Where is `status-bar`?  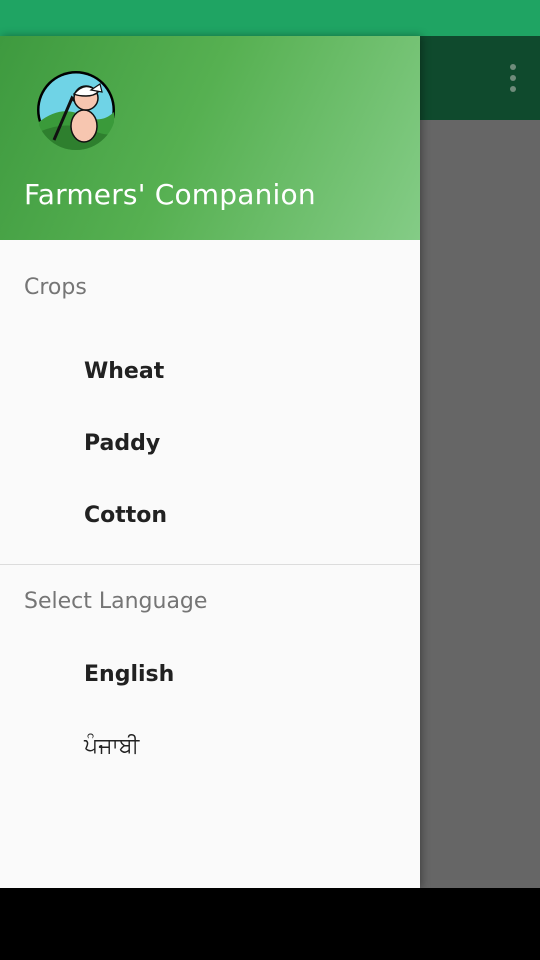 status-bar is located at coordinates (270, 18).